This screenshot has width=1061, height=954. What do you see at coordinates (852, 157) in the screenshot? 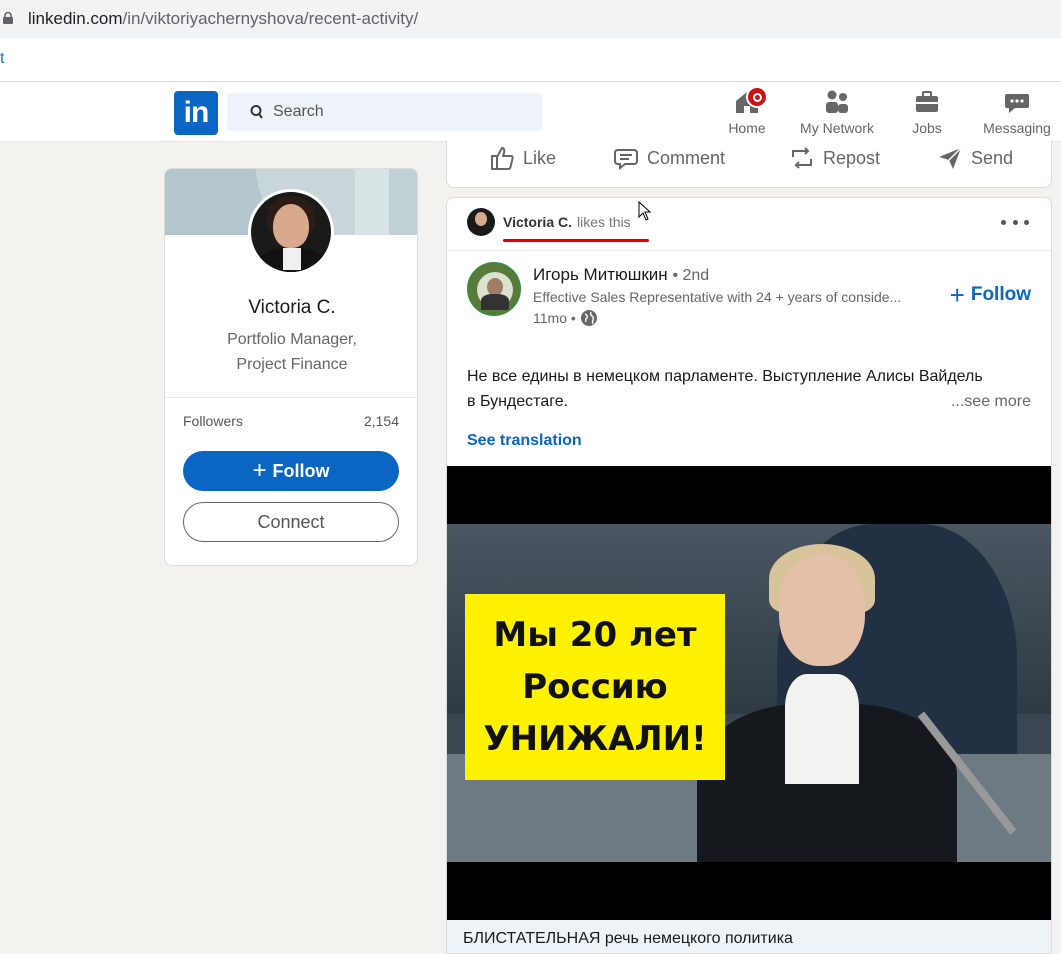
I see `repost-label: Repost` at bounding box center [852, 157].